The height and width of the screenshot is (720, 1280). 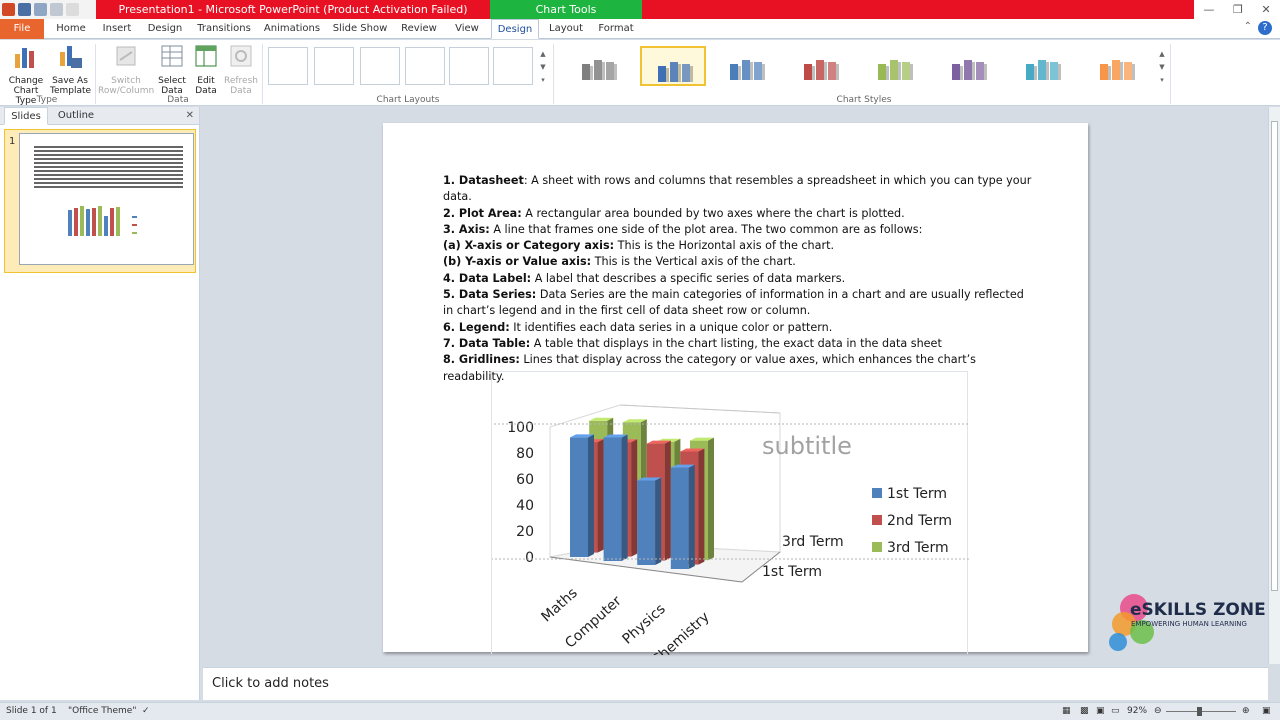 I want to click on help-icon: ?, so click(x=1265, y=28).